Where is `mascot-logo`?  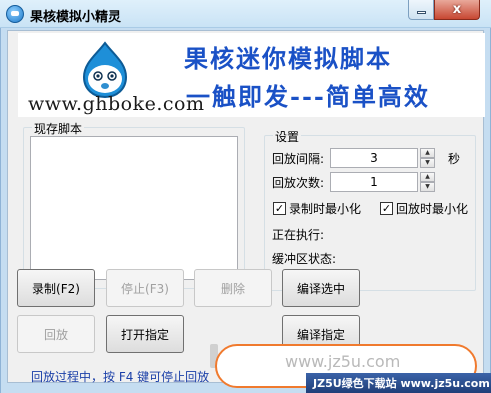 mascot-logo is located at coordinates (105, 70).